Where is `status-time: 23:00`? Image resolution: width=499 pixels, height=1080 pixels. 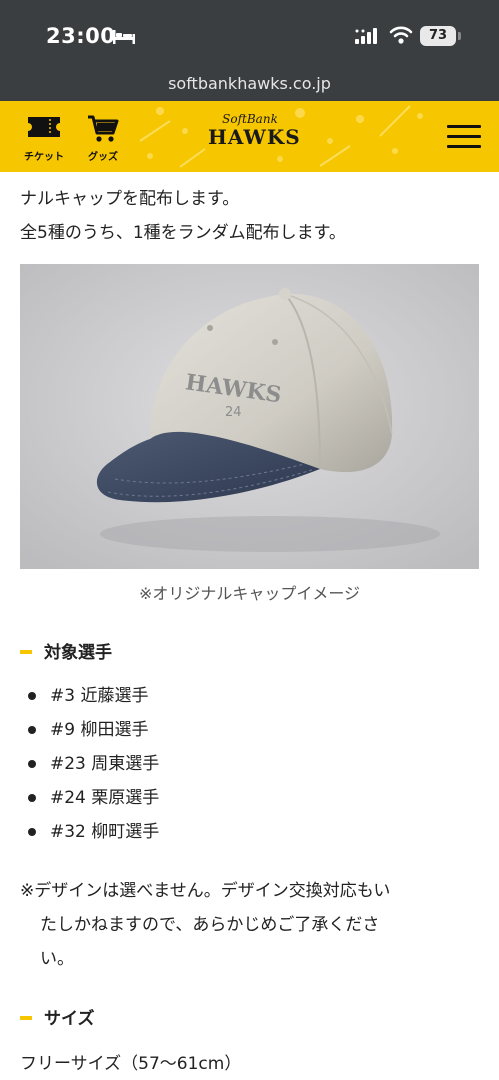 status-time: 23:00 is located at coordinates (81, 36).